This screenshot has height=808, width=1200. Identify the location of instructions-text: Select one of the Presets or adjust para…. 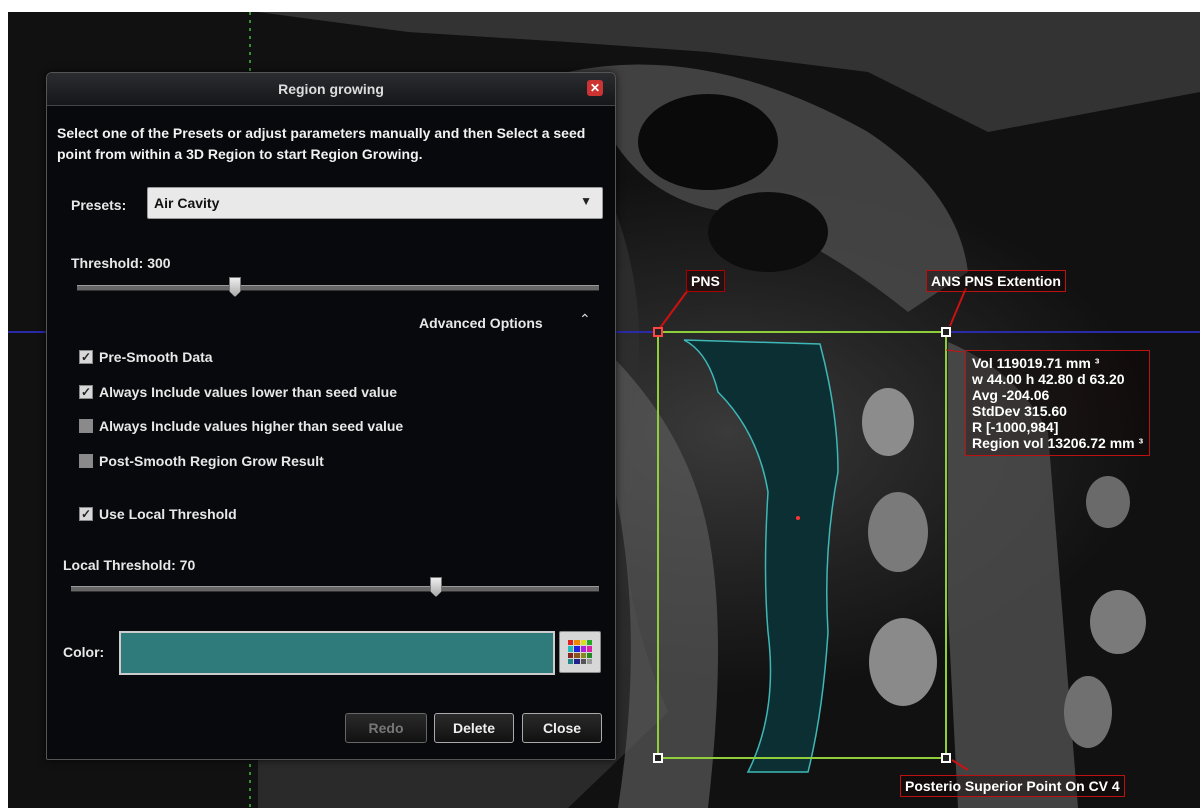
(321, 143).